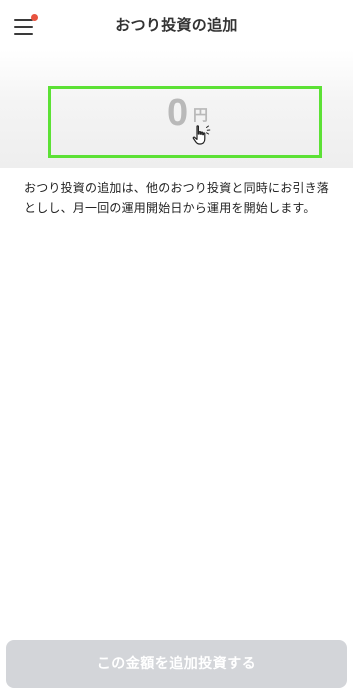 This screenshot has height=700, width=353. Describe the element at coordinates (176, 664) in the screenshot. I see `add-investment-button: この金額を追加投資する` at that location.